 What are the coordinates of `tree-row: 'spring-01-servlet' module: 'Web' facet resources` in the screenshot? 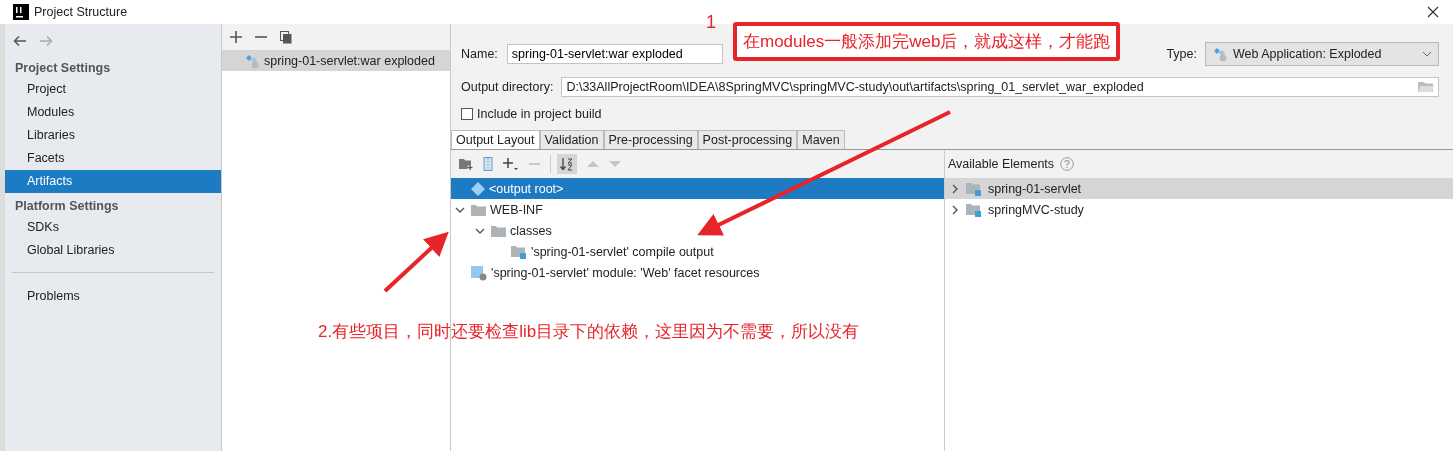 It's located at (697, 272).